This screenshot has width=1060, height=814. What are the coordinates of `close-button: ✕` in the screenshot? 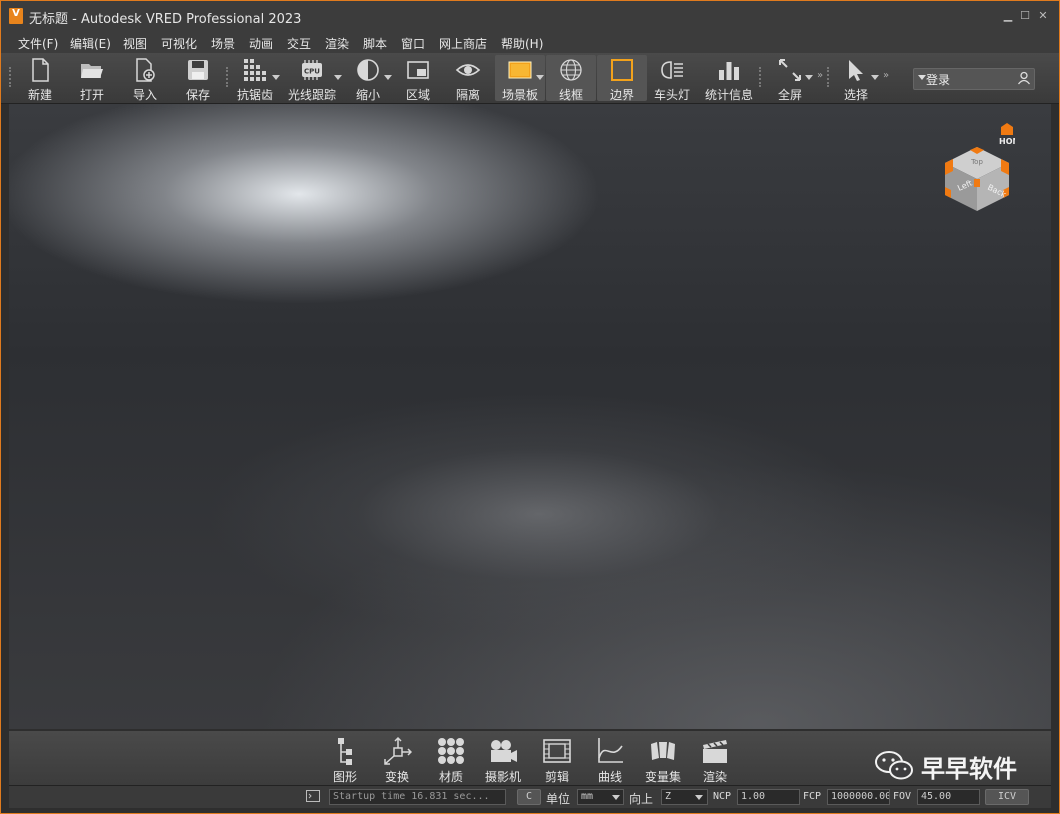 It's located at (1043, 16).